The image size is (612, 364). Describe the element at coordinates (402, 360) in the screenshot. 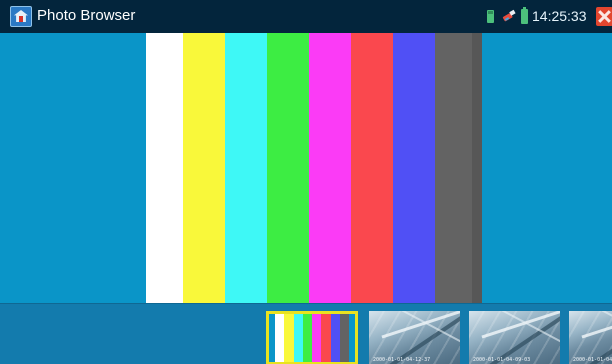

I see `thumbnail-timestamp: 2000-01-01-04-12-37` at that location.